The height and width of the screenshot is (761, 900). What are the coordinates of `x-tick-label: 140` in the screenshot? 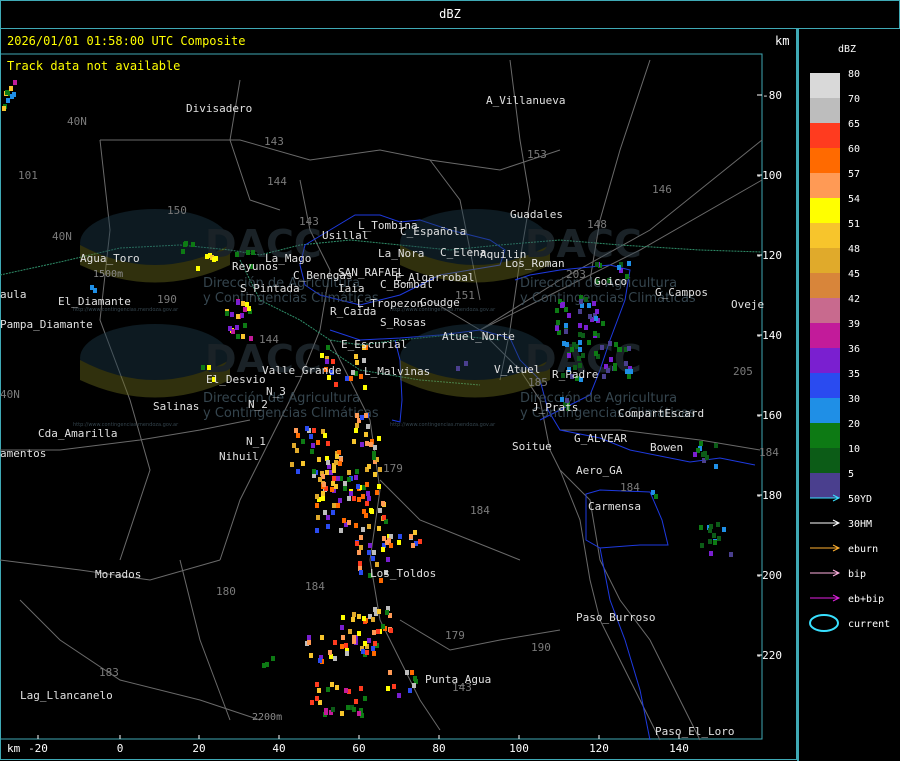 It's located at (679, 748).